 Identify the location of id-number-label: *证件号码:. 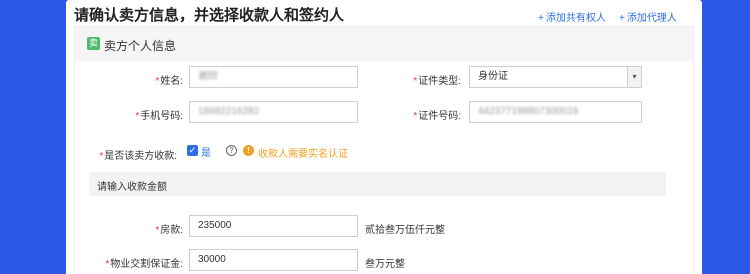
(428, 114).